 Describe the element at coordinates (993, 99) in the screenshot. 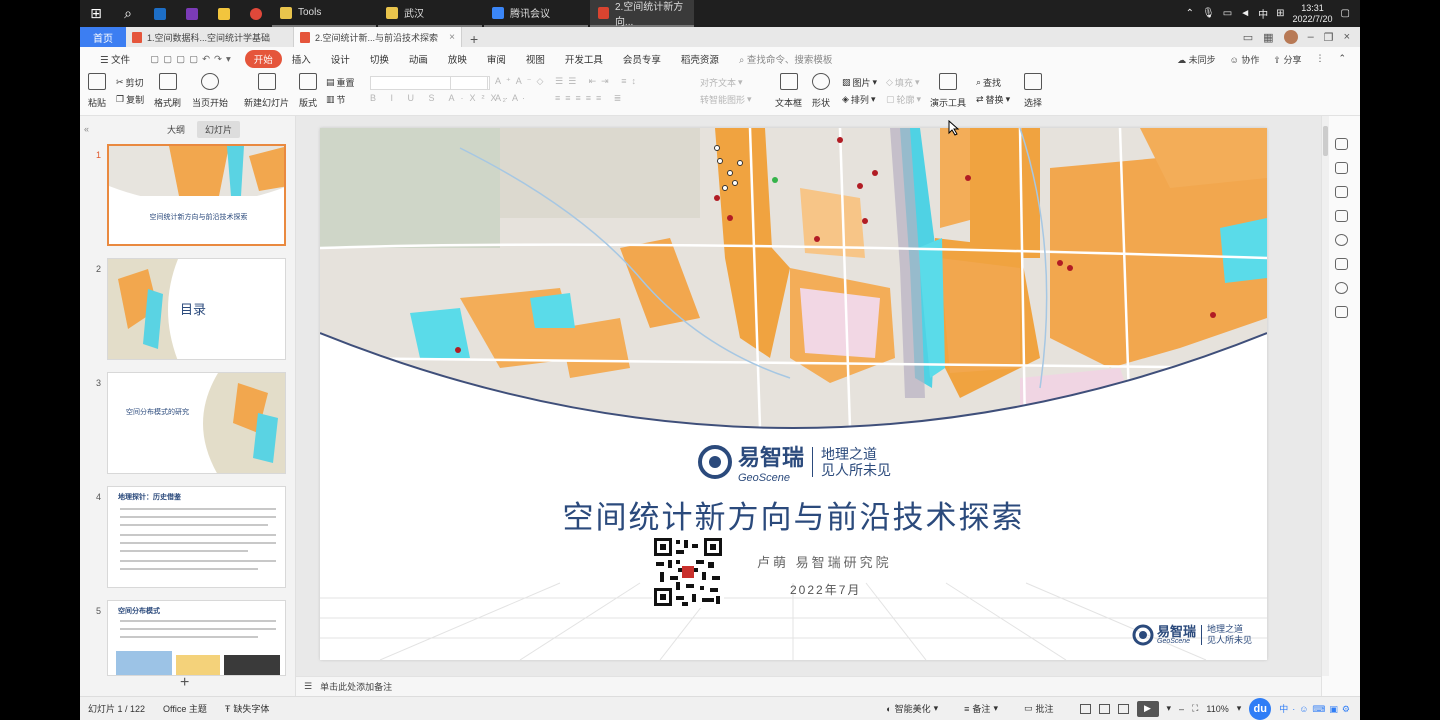

I see `replace-button: ⇄ 替换 ▾` at that location.